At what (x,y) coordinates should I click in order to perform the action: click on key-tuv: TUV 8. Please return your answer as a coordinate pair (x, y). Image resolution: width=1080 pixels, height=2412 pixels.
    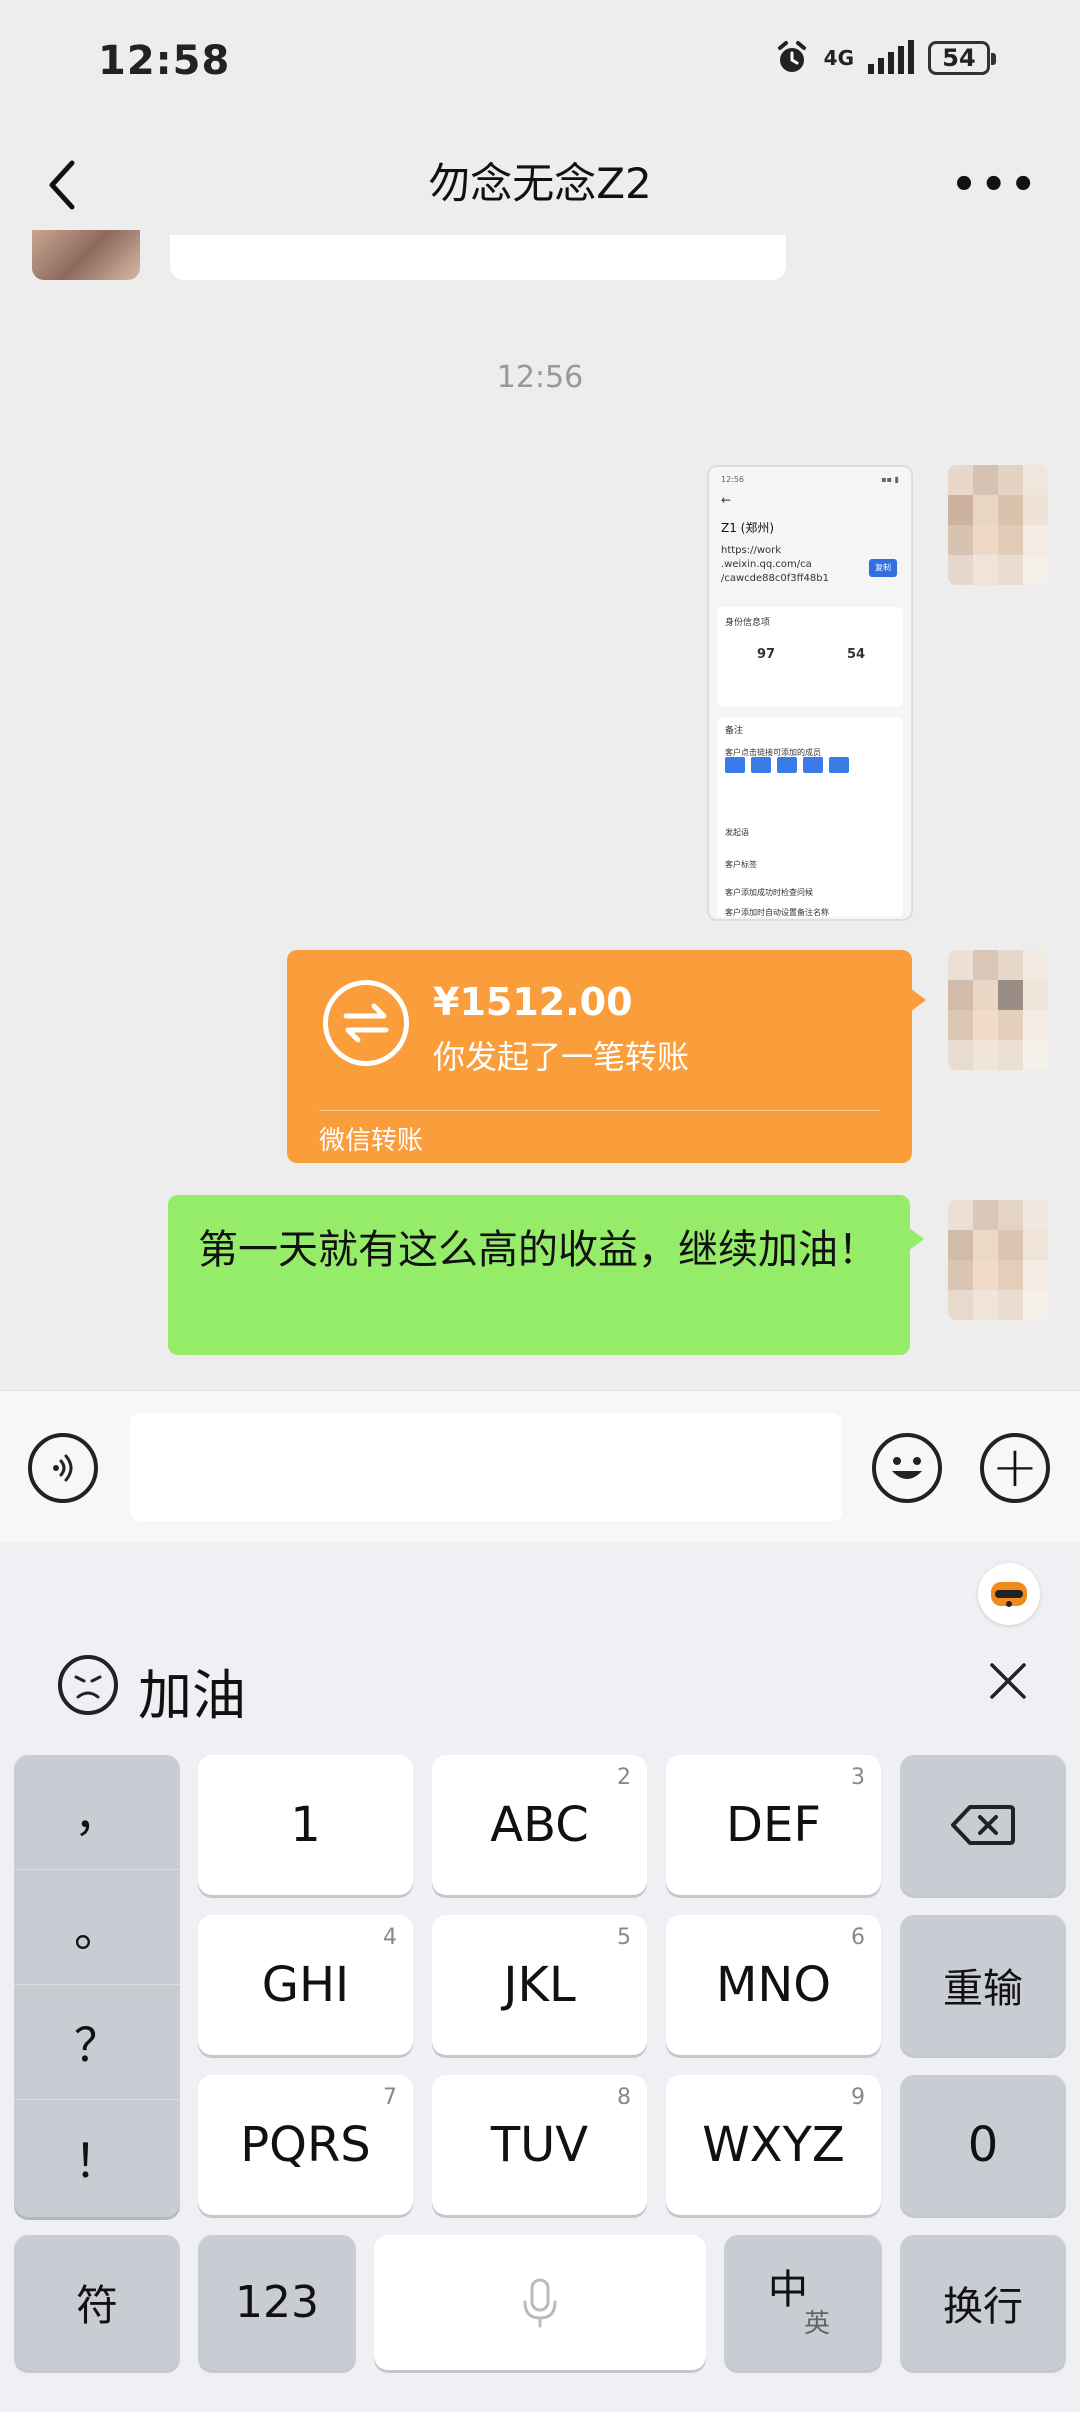
    Looking at the image, I should click on (539, 2145).